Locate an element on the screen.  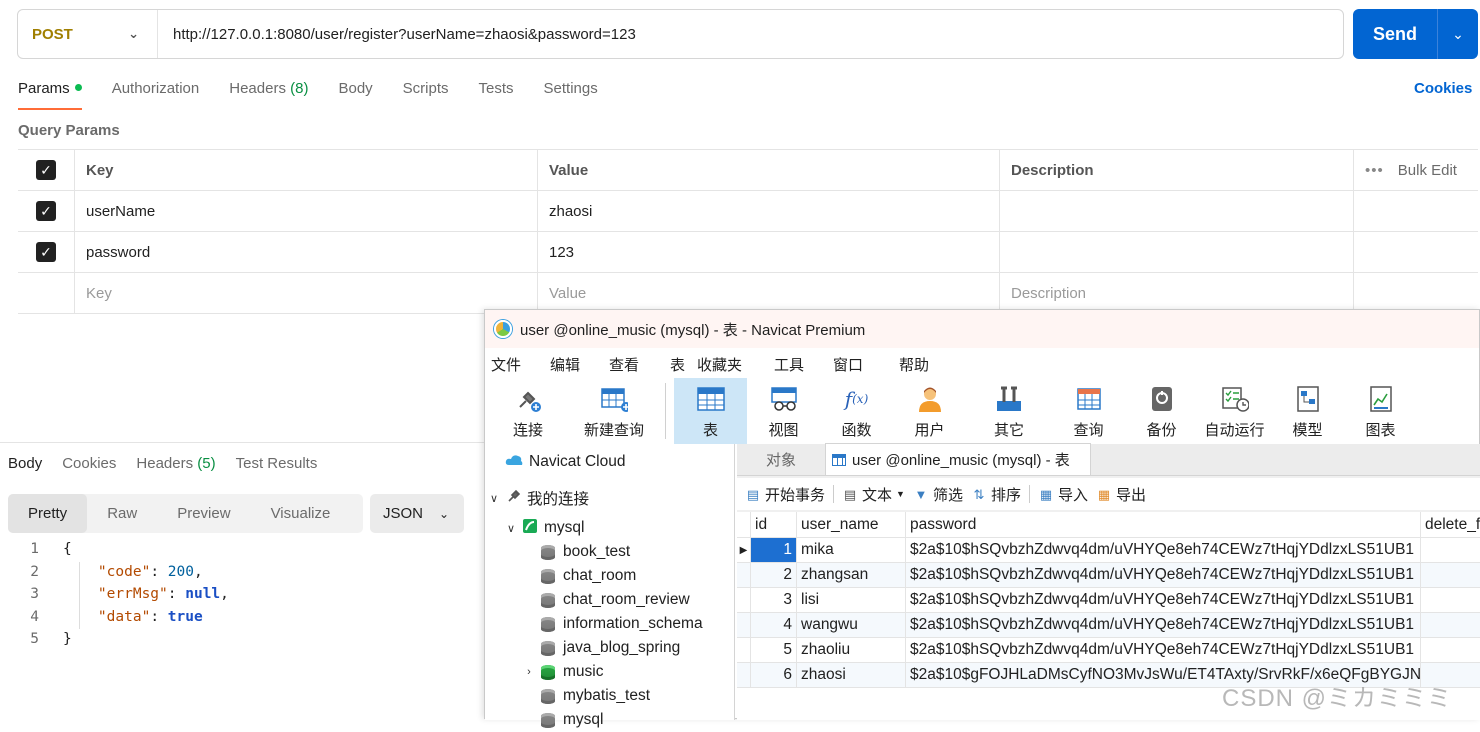
cookies-link: Cookies is located at coordinates (1443, 88).